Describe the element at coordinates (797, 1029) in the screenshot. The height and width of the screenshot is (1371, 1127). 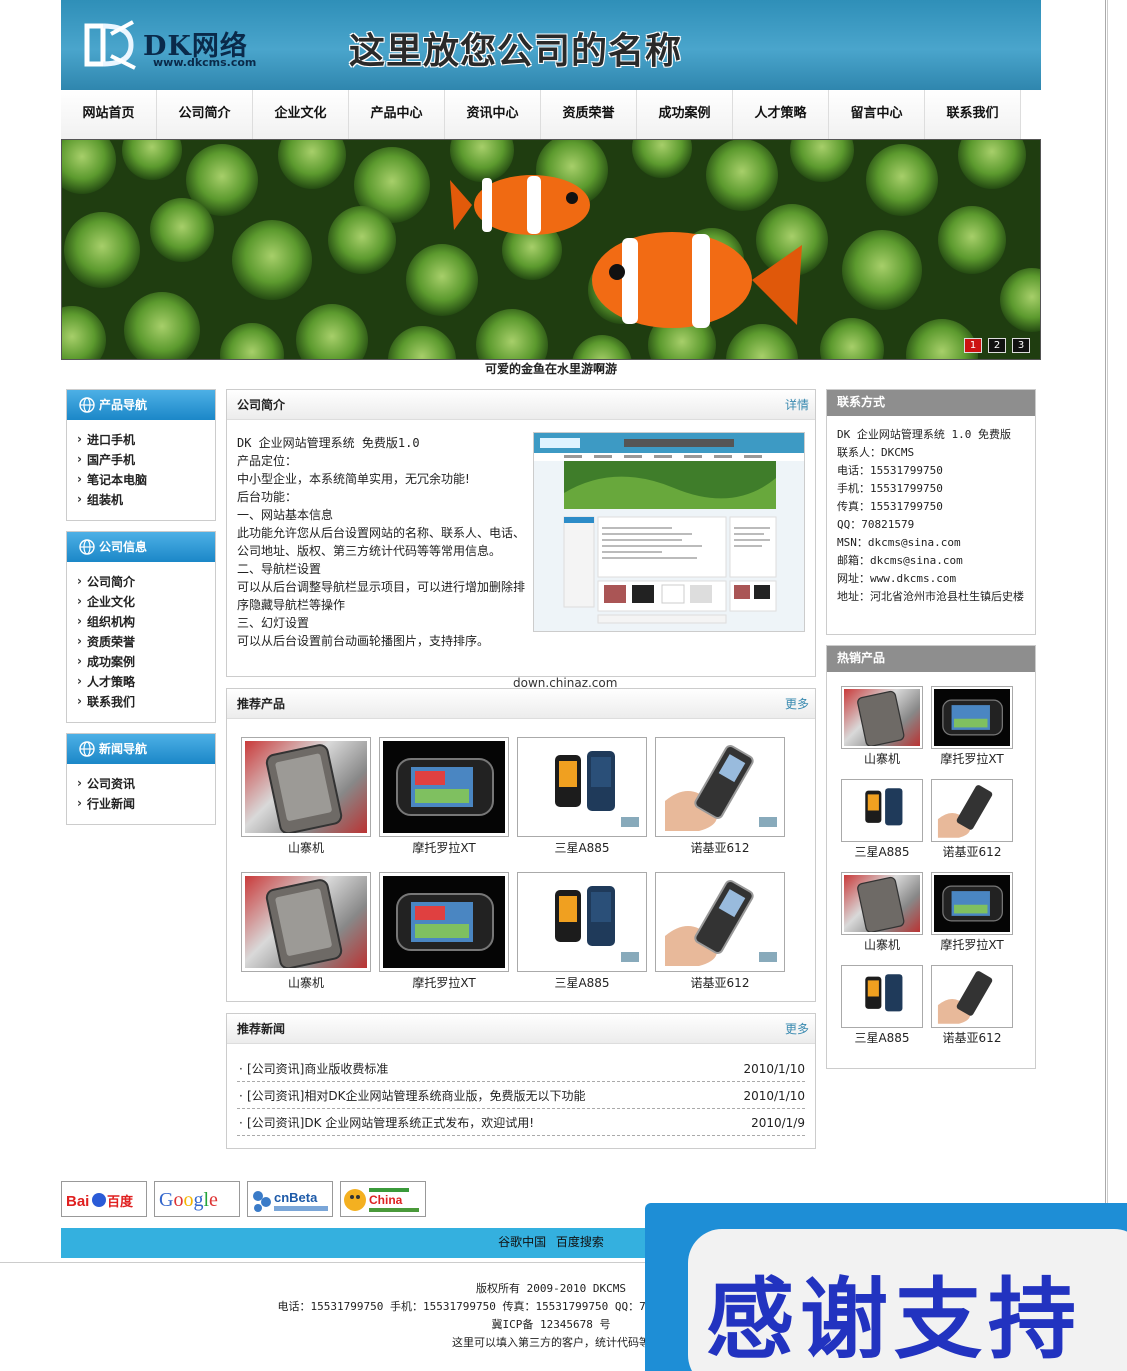
I see `news-more-link: 更多` at that location.